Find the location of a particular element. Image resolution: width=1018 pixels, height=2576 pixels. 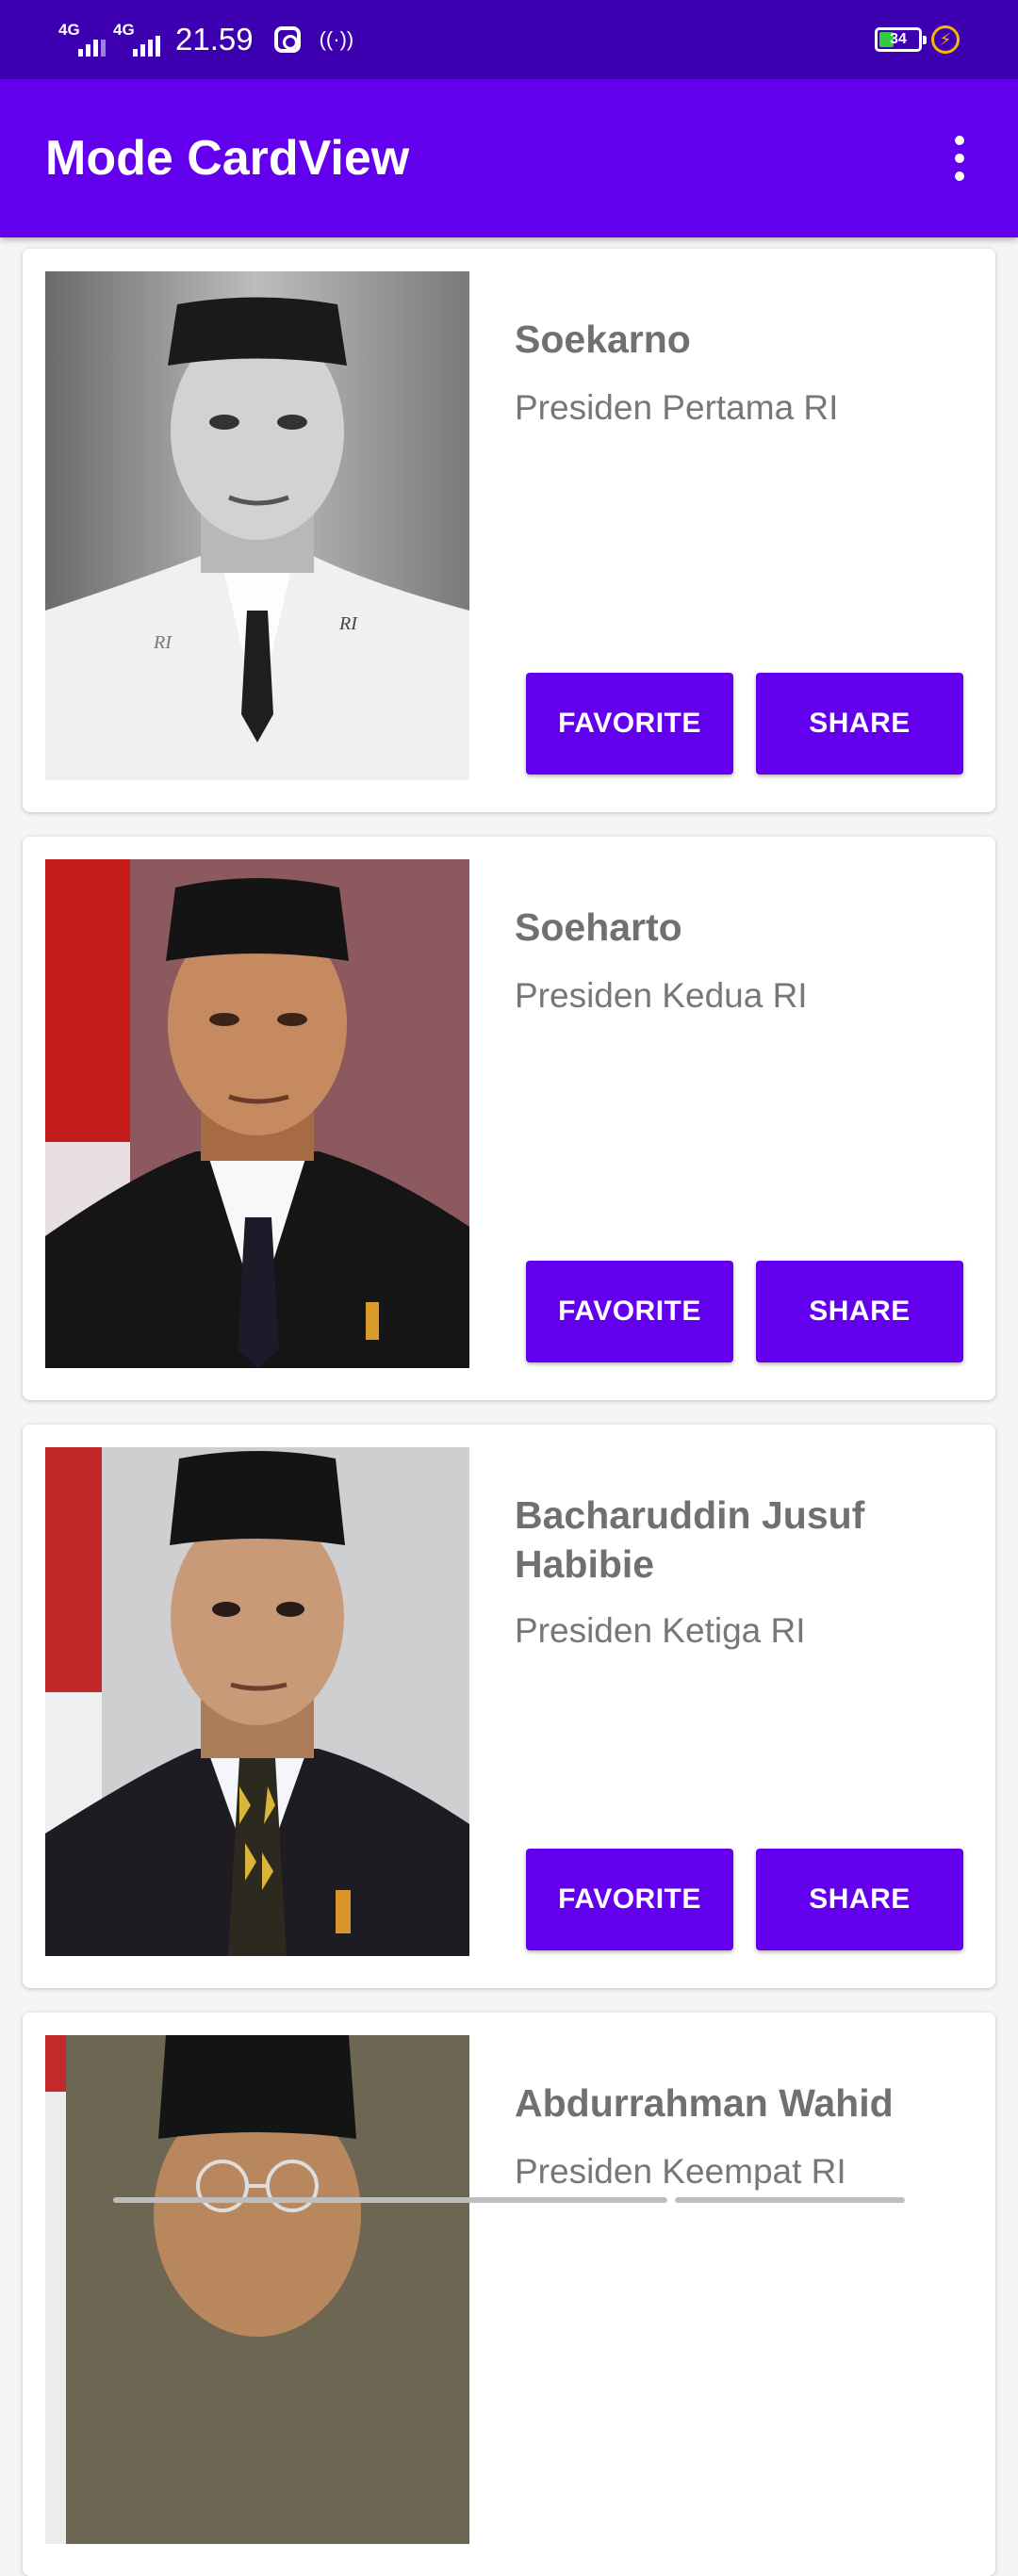

battery-icon: 34 is located at coordinates (898, 39).